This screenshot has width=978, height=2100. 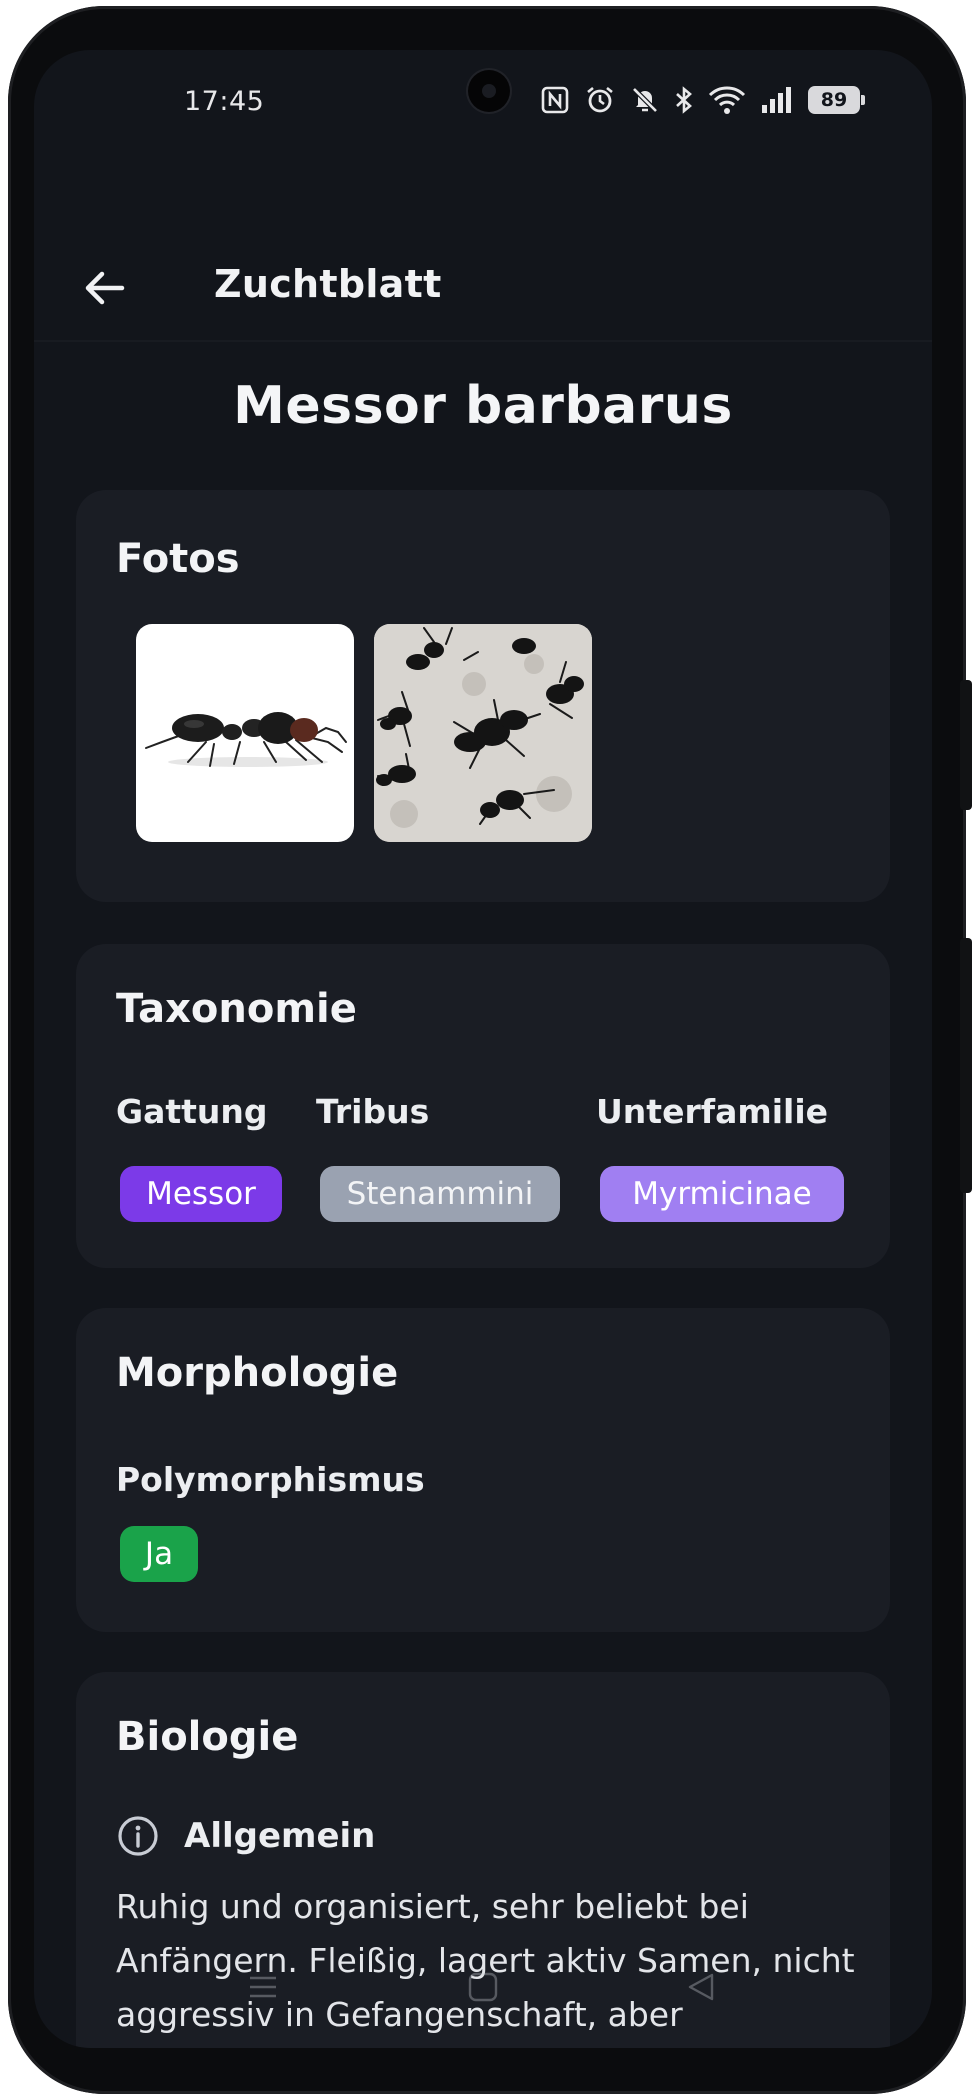 I want to click on species-title: Messor barbarus, so click(x=483, y=406).